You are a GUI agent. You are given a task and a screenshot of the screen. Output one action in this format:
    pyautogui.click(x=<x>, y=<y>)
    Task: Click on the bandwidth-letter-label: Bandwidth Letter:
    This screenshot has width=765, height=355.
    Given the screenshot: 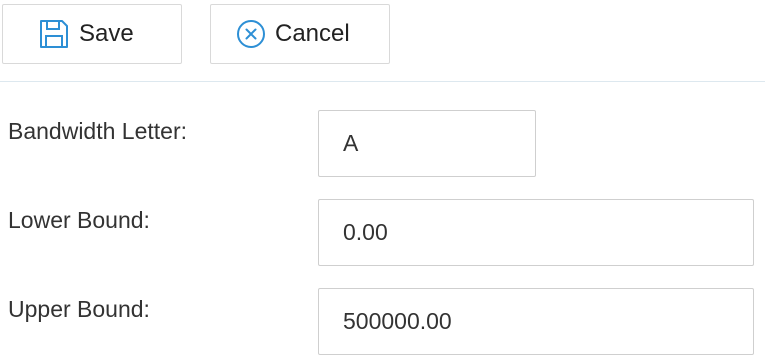 What is the action you would take?
    pyautogui.click(x=98, y=131)
    